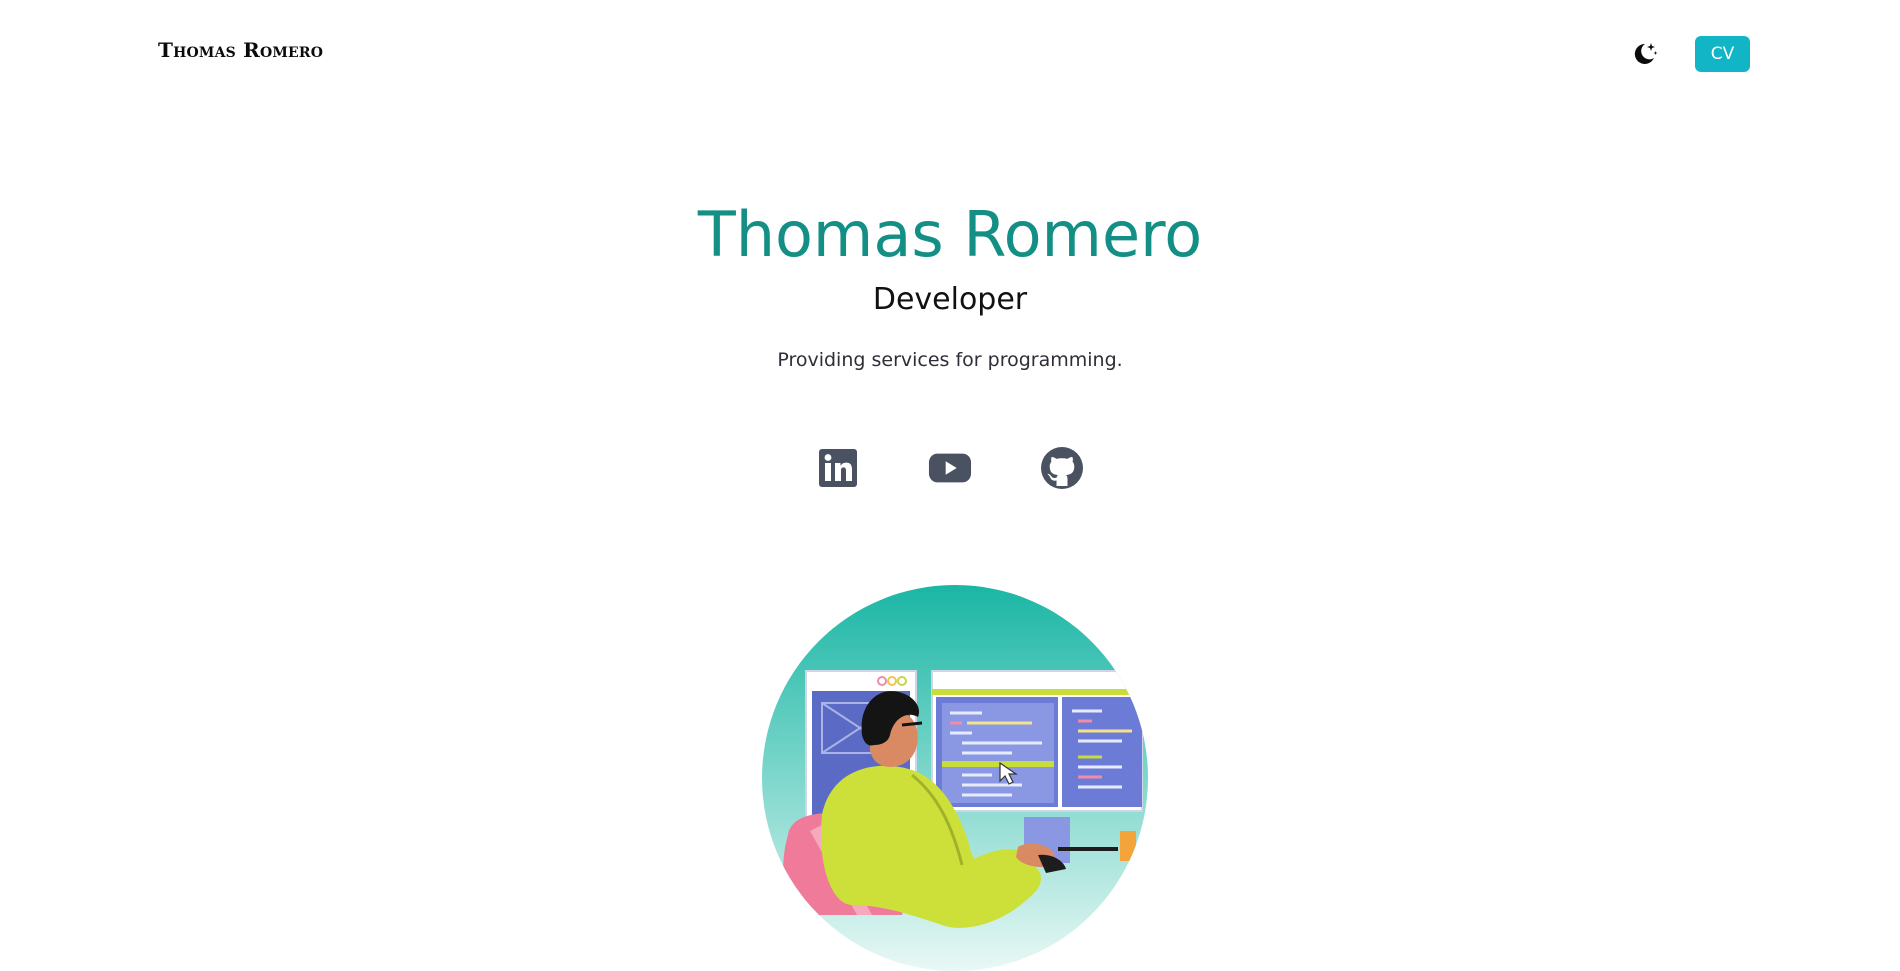  Describe the element at coordinates (950, 299) in the screenshot. I see `hero-role: Developer` at that location.